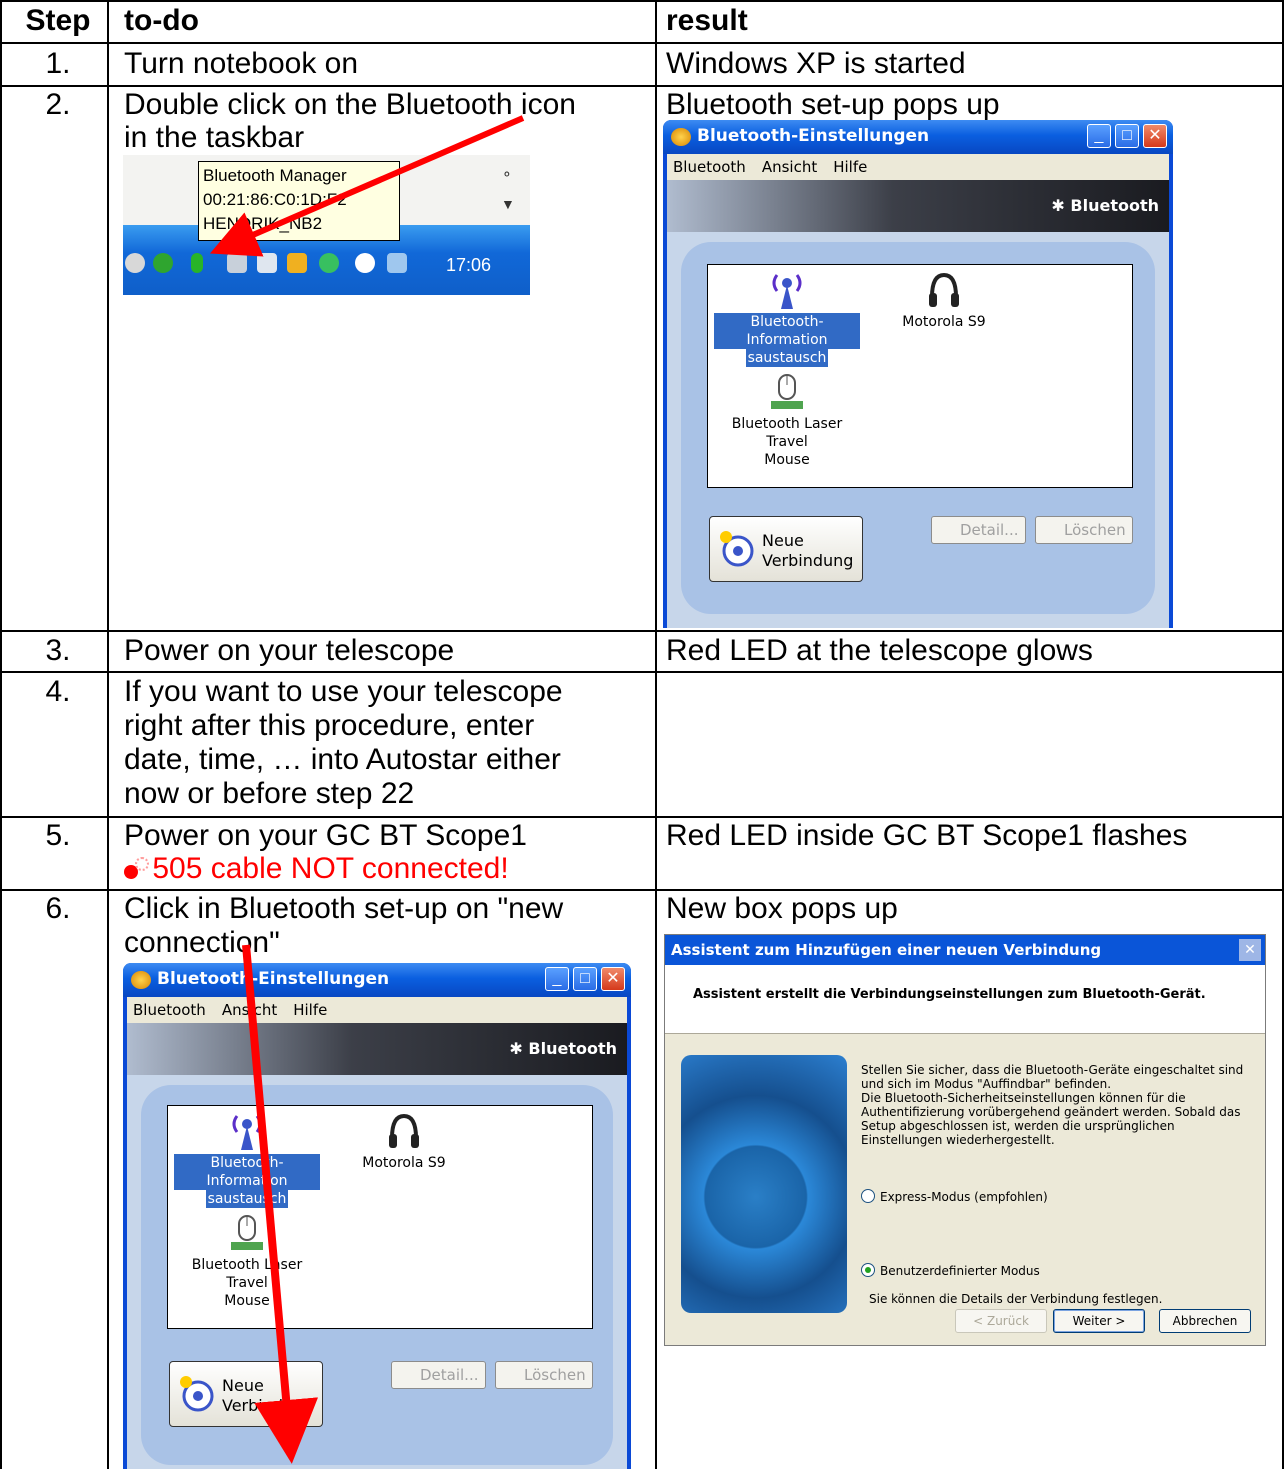 This screenshot has width=1284, height=1469. What do you see at coordinates (508, 189) in the screenshot?
I see `scroll-arrows: ⚬ ▼` at bounding box center [508, 189].